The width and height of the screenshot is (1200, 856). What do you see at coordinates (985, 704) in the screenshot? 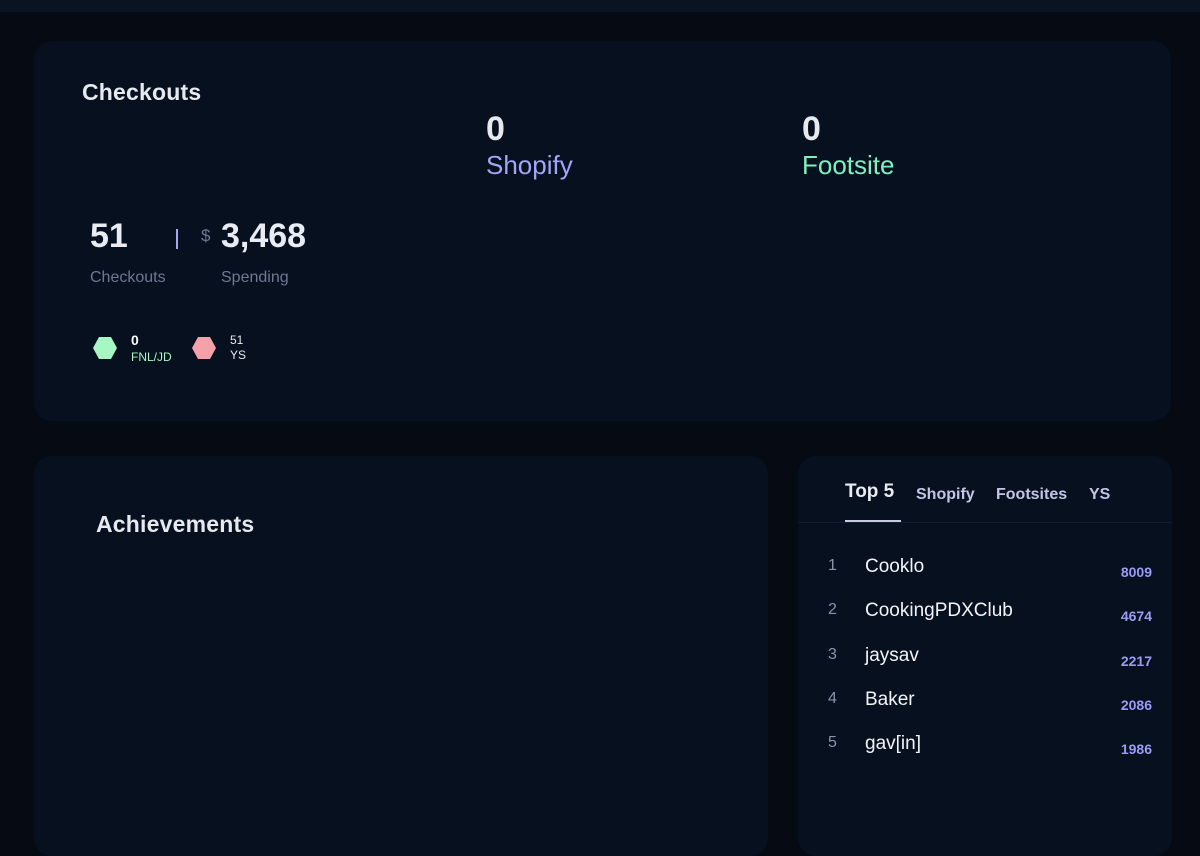
I see `leaderboard-row: 4 Baker 2086` at bounding box center [985, 704].